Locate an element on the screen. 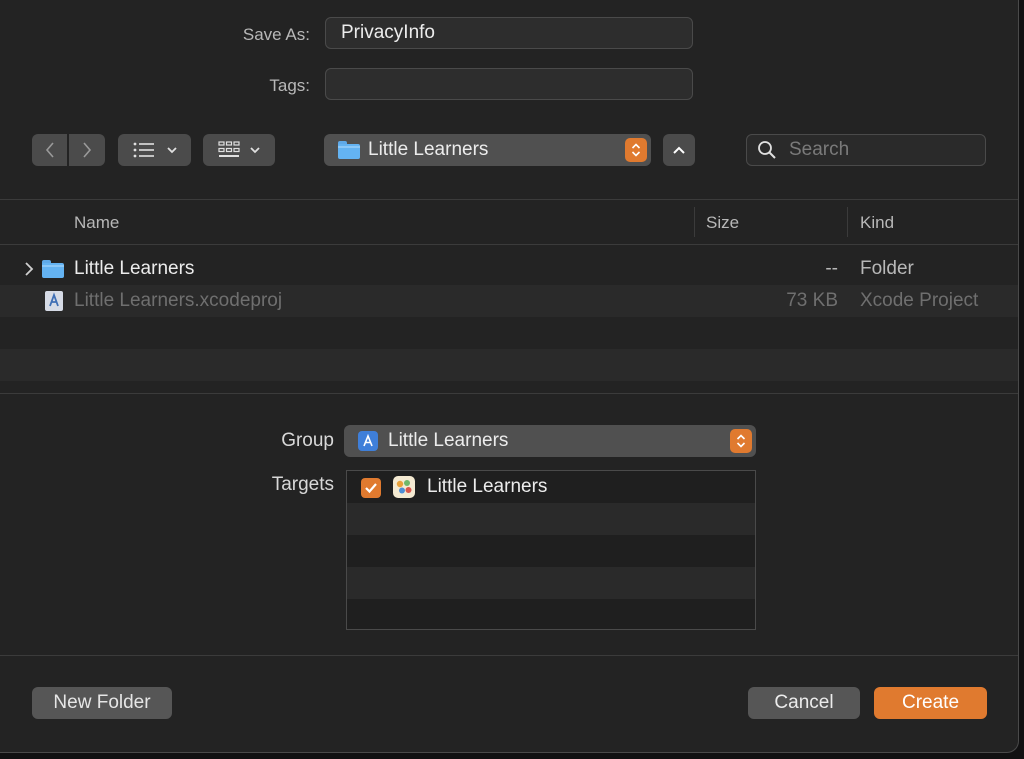 The width and height of the screenshot is (1024, 759). location-label: Little Learners is located at coordinates (428, 149).